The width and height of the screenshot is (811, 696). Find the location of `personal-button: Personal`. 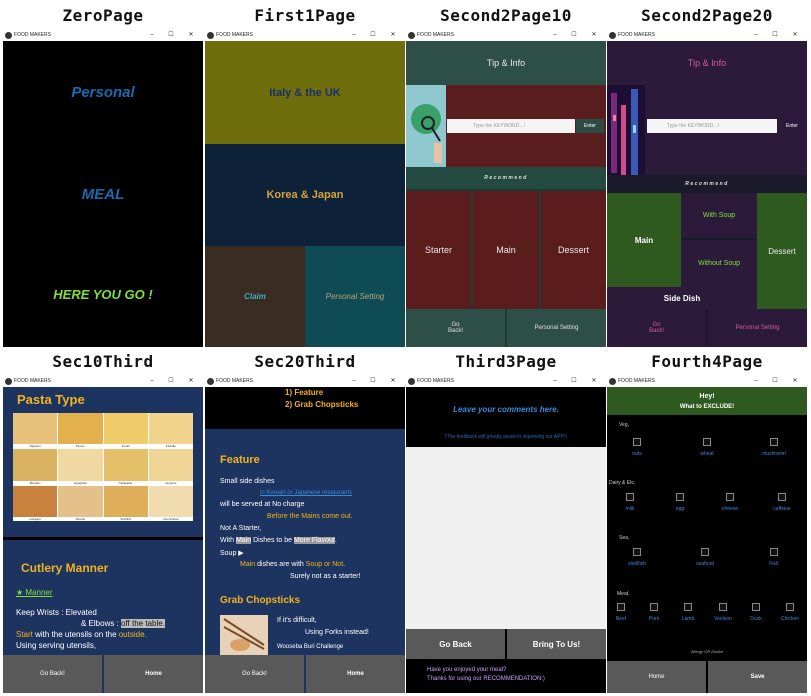

personal-button: Personal is located at coordinates (103, 92).